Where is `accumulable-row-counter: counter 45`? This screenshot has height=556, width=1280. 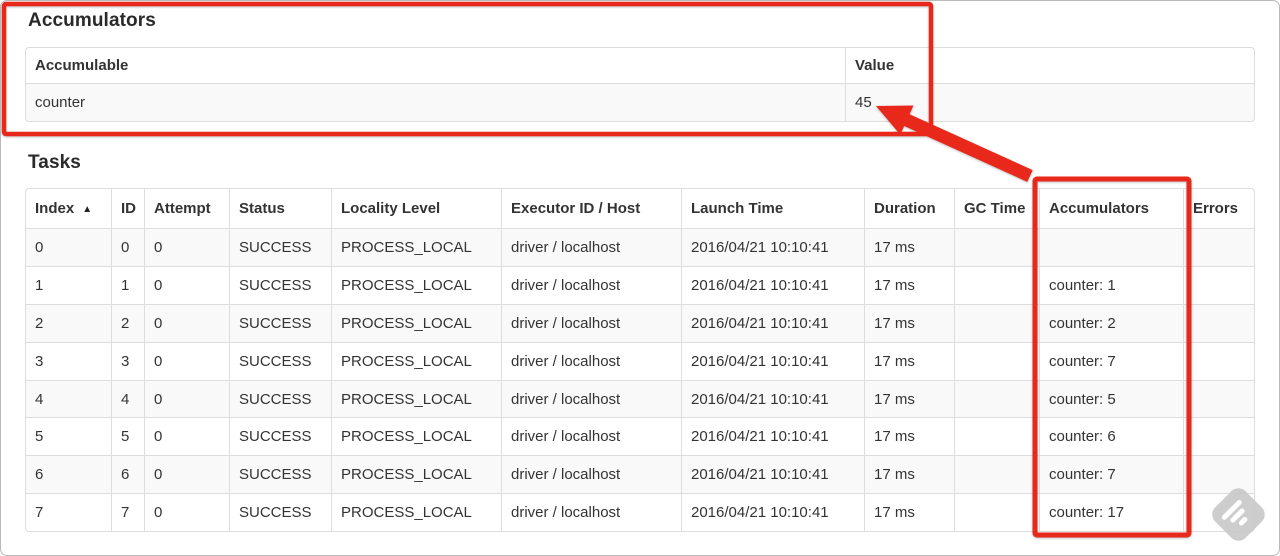
accumulable-row-counter: counter 45 is located at coordinates (640, 102).